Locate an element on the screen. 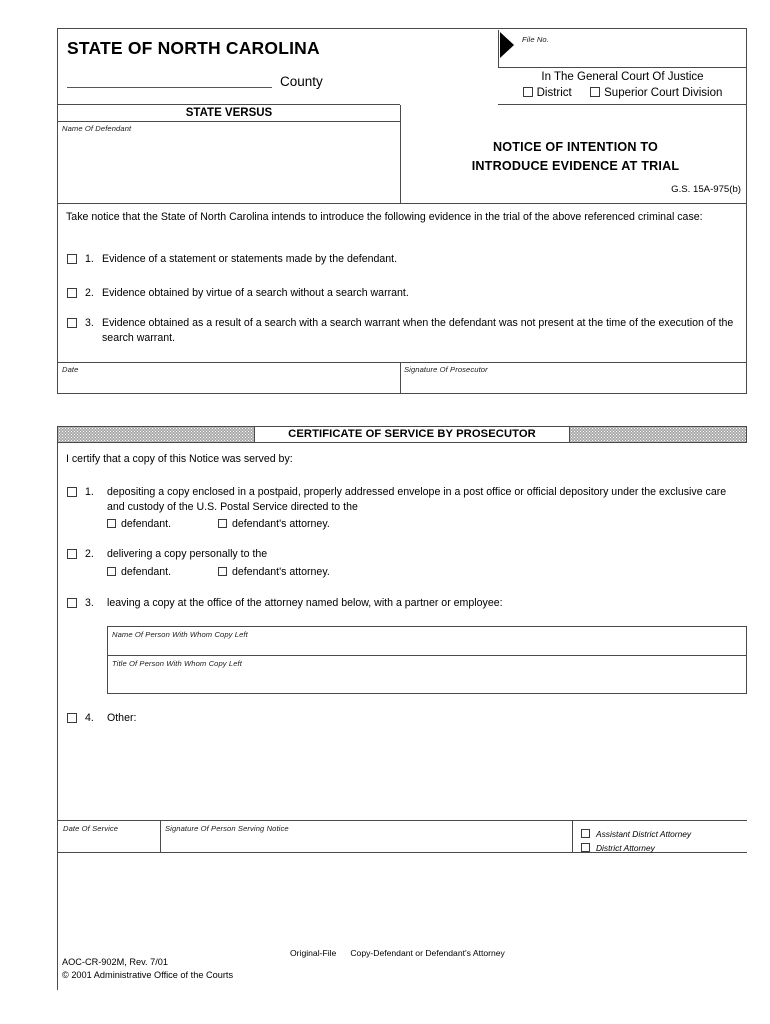  copy-original-label: Original-File is located at coordinates (313, 953).